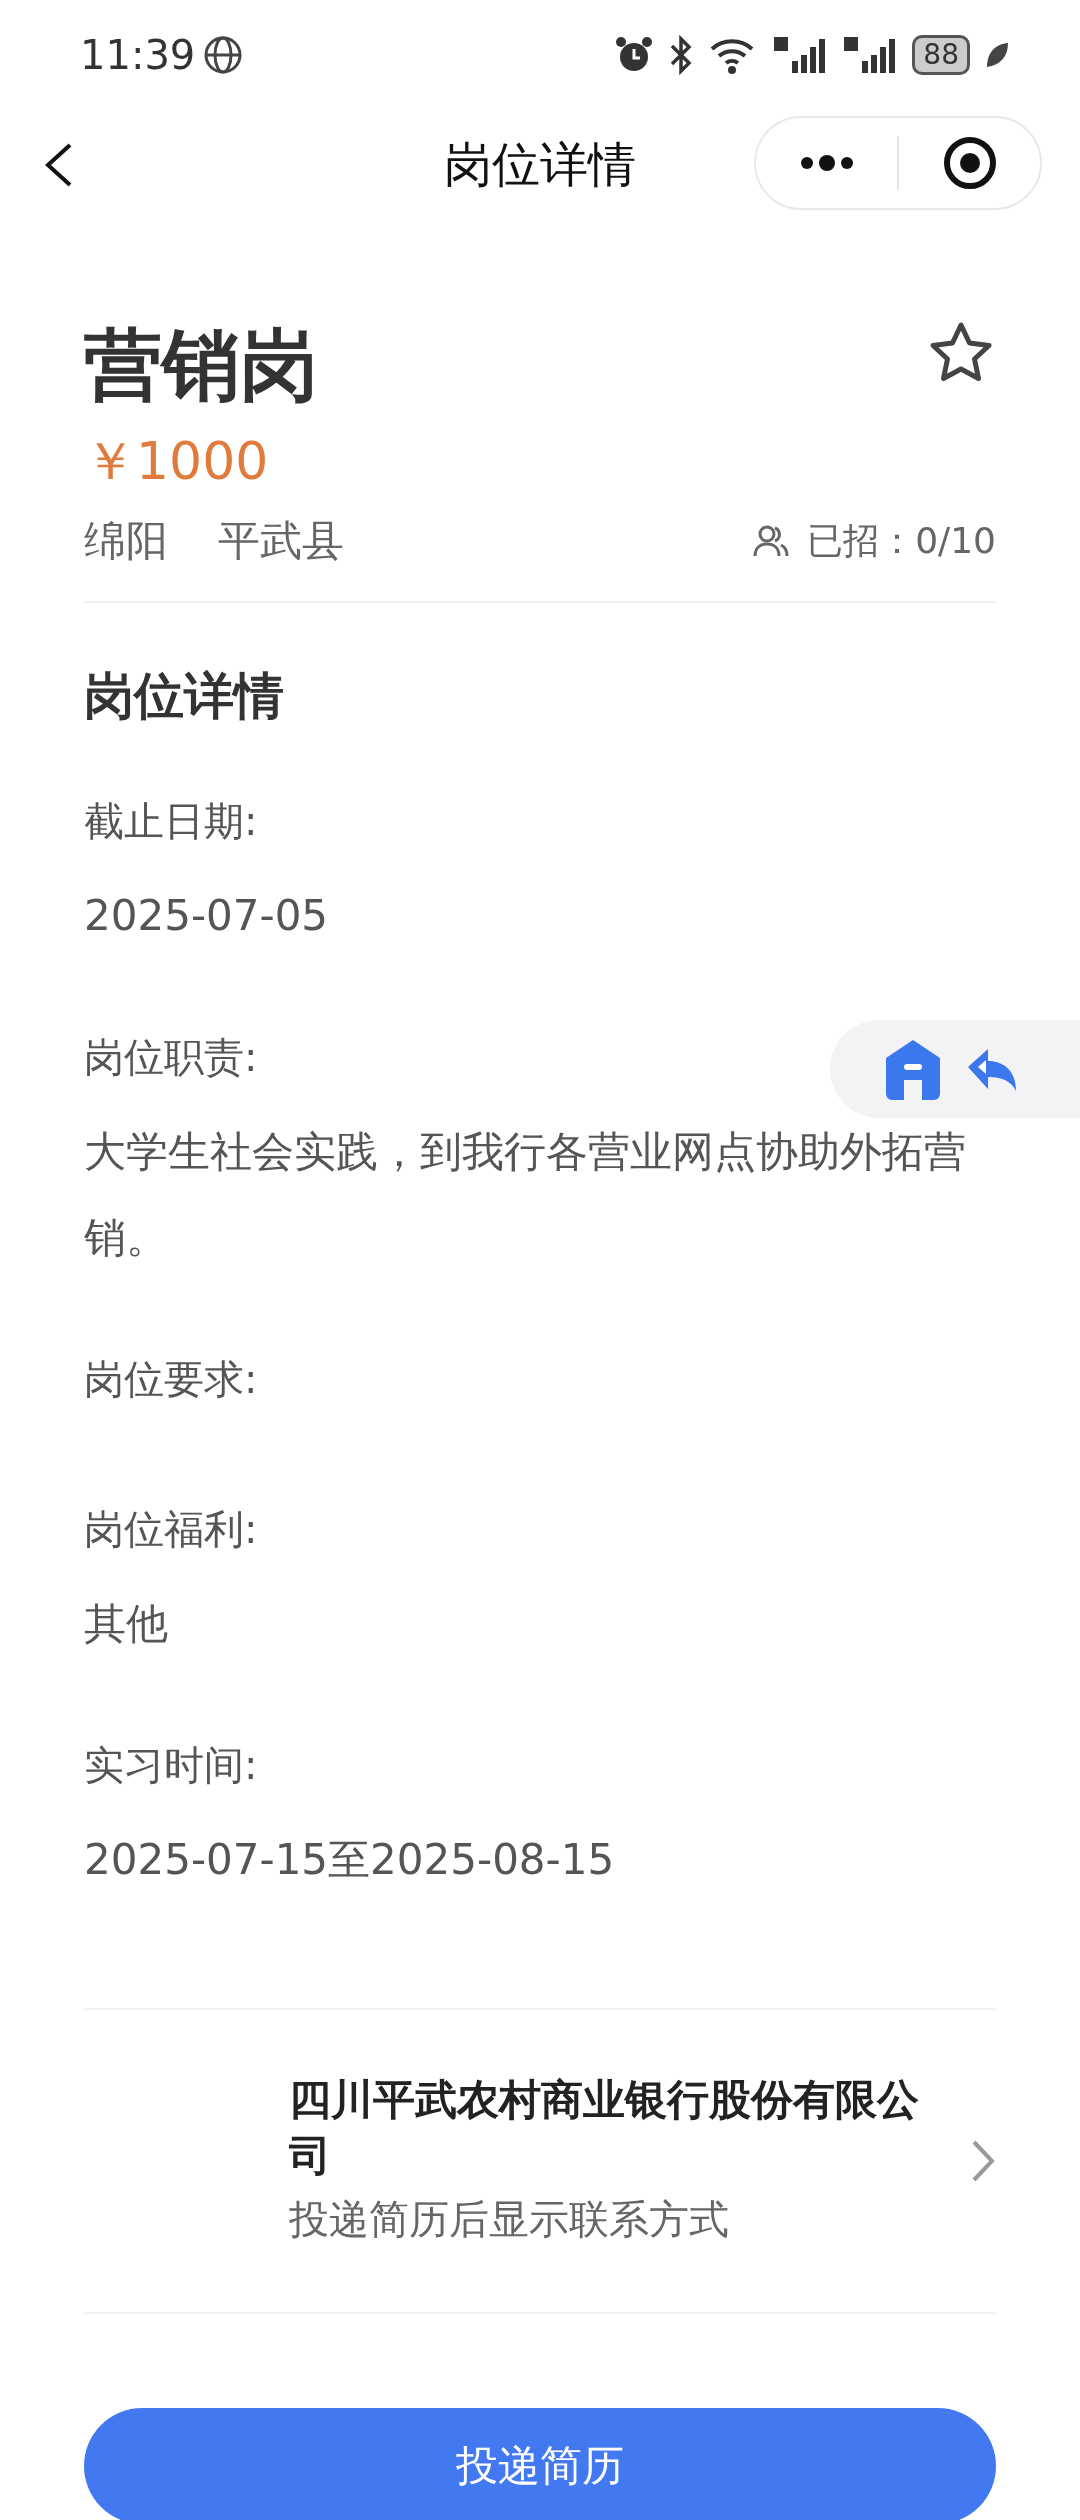 This screenshot has width=1080, height=2520. What do you see at coordinates (207, 916) in the screenshot?
I see `field-value: 2025-07-05` at bounding box center [207, 916].